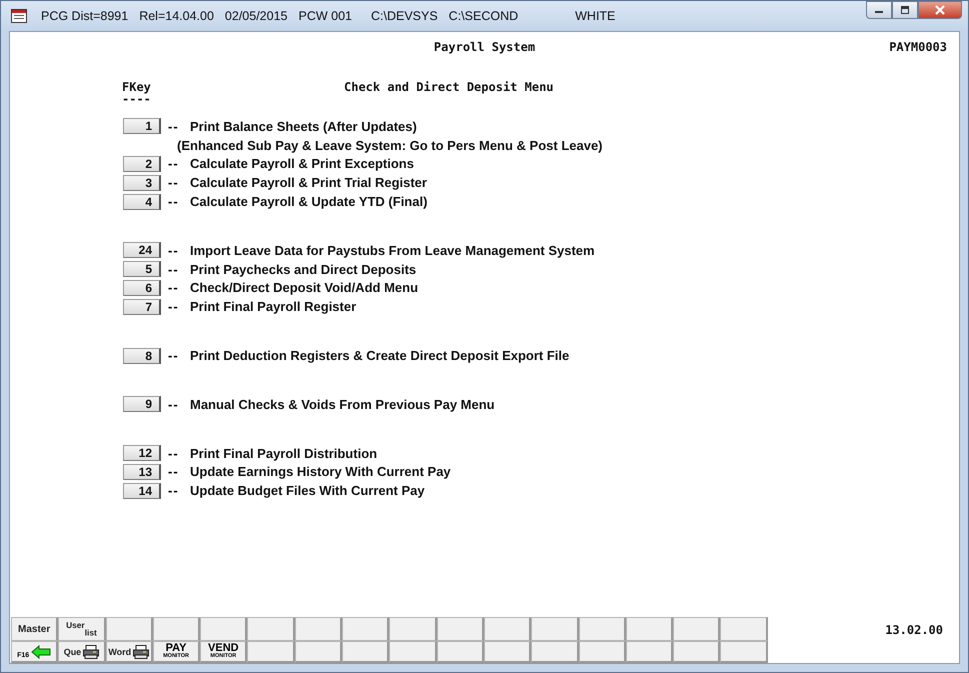 This screenshot has width=969, height=673. Describe the element at coordinates (137, 87) in the screenshot. I see `fkey-heading: FKey` at that location.